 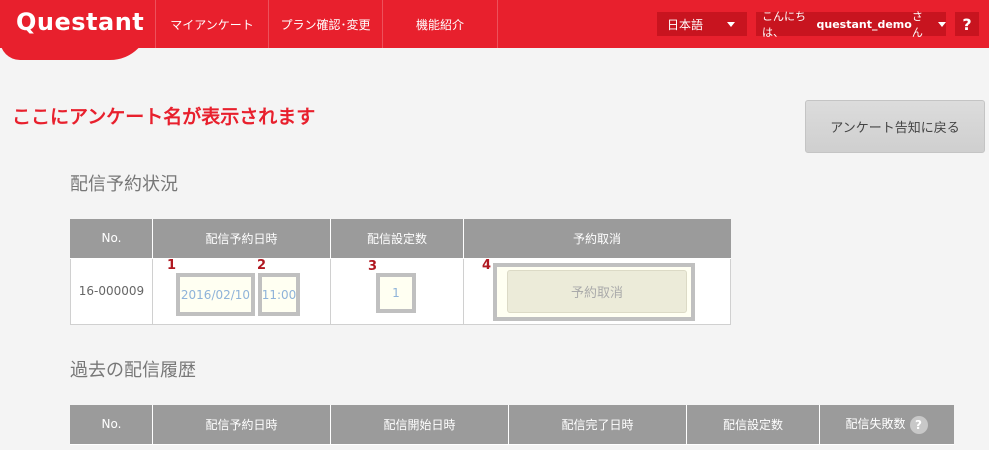 I want to click on reserved-time-value: 11:00, so click(x=279, y=294).